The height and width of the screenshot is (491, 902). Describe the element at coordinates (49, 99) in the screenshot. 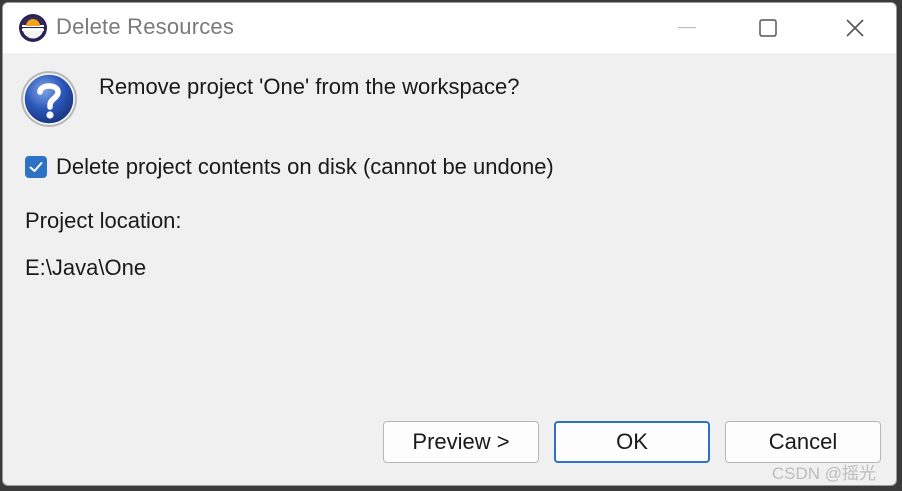

I see `question-icon` at that location.